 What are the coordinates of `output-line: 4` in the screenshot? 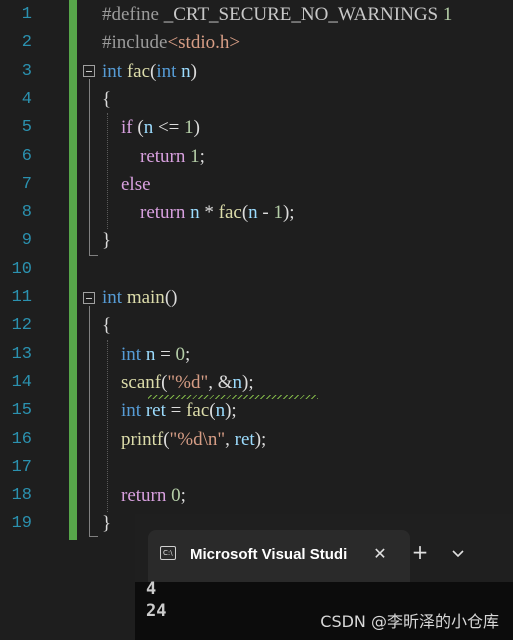 It's located at (151, 589).